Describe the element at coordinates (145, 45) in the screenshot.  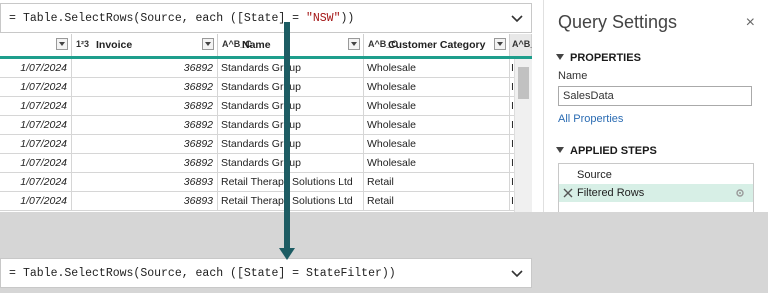
I see `column-header-invoice: 1²3 Invoice` at that location.